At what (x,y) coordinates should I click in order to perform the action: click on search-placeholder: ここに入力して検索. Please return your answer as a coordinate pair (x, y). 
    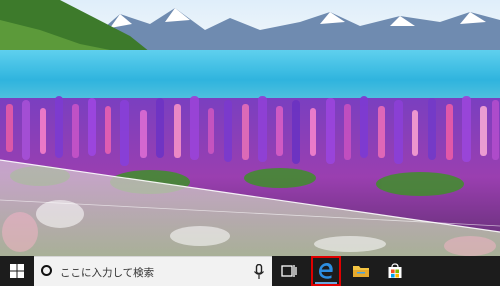
    Looking at the image, I should click on (107, 273).